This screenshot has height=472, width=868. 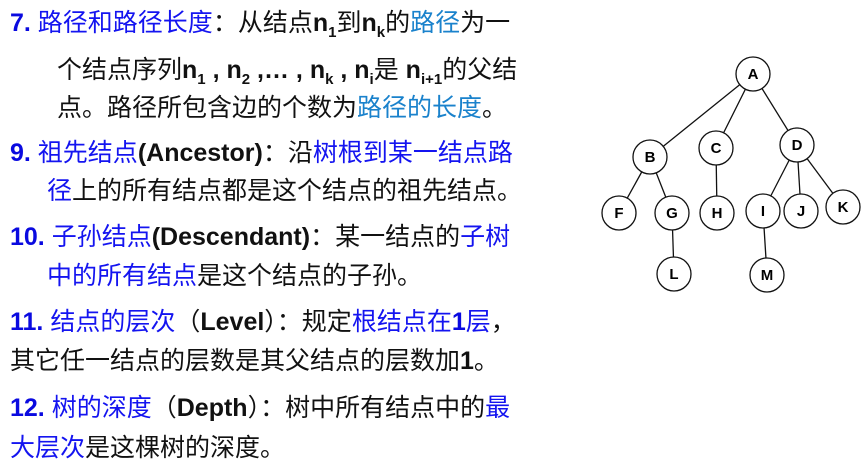 I want to click on tree-node: F, so click(x=619, y=213).